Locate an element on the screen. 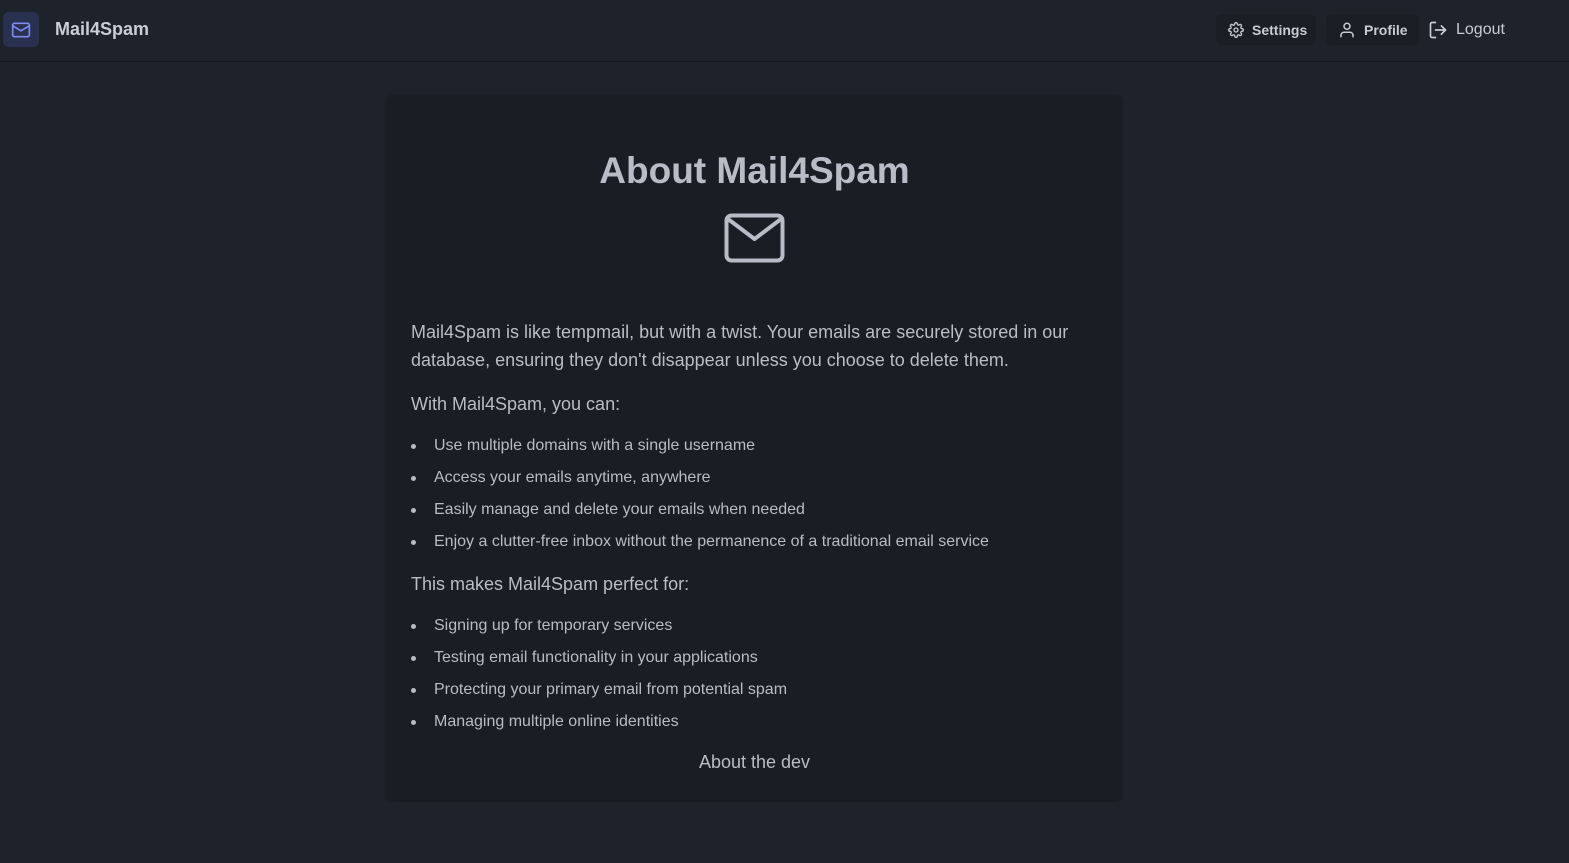 The image size is (1569, 863). profile-button: Profile is located at coordinates (1372, 29).